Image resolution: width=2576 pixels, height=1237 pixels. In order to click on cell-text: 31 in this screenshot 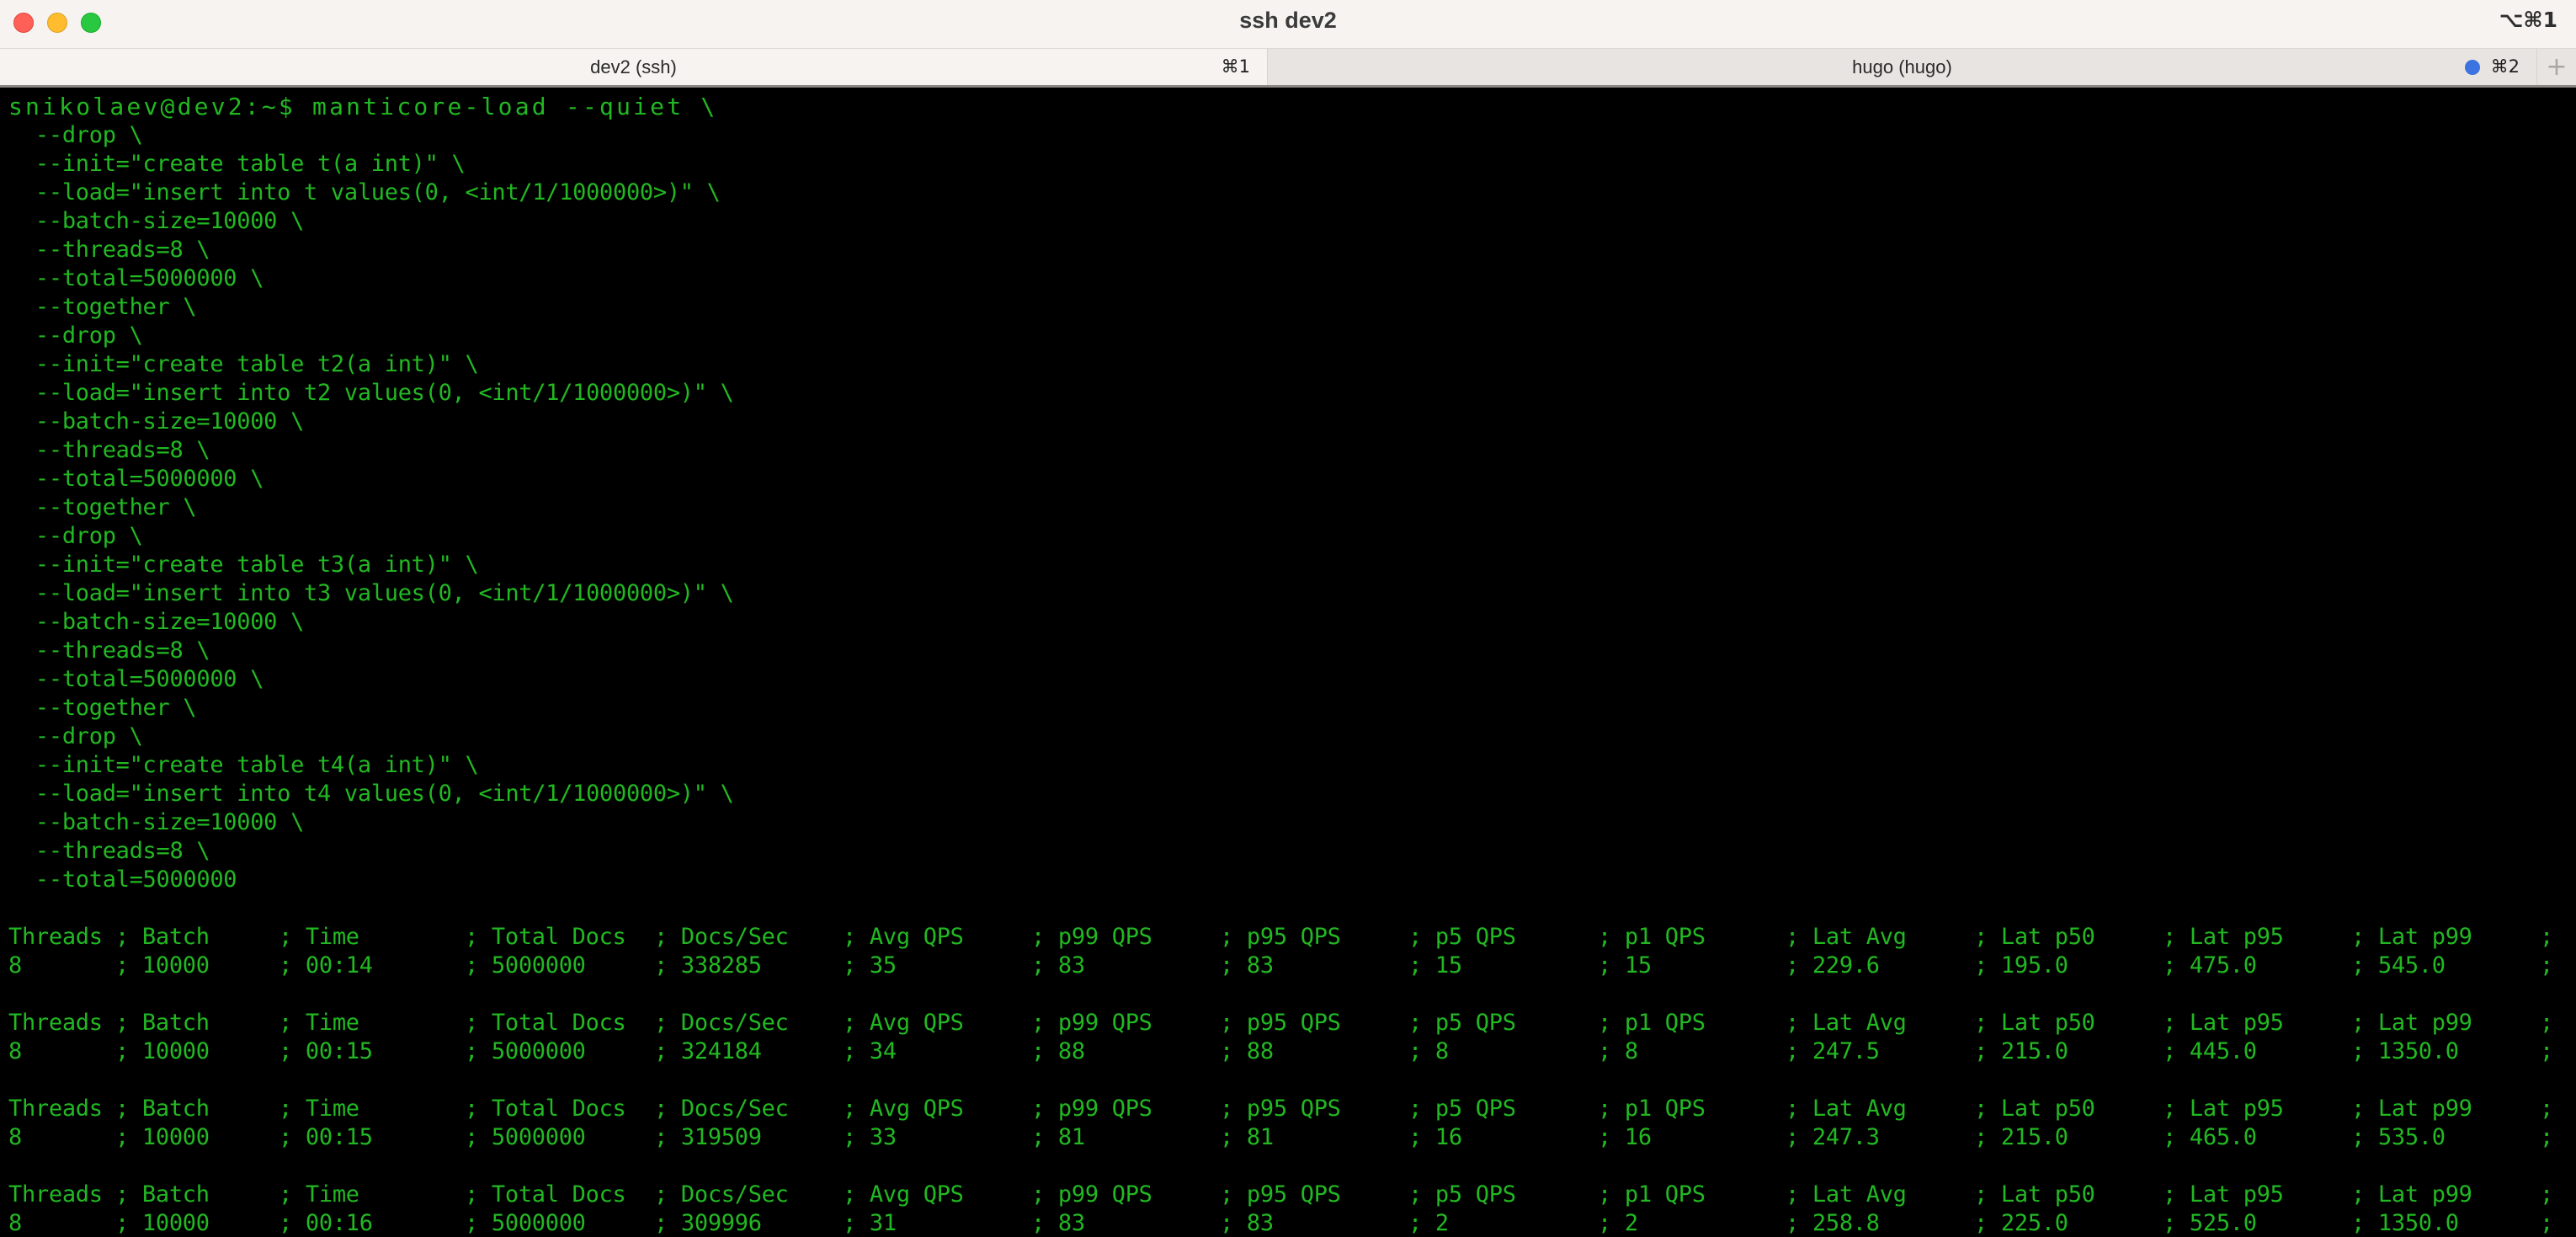, I will do `click(883, 1223)`.